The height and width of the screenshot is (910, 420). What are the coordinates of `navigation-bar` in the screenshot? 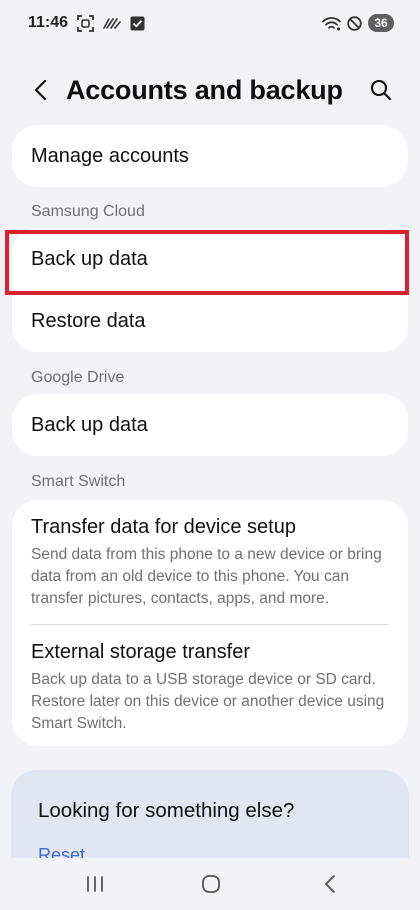 It's located at (210, 884).